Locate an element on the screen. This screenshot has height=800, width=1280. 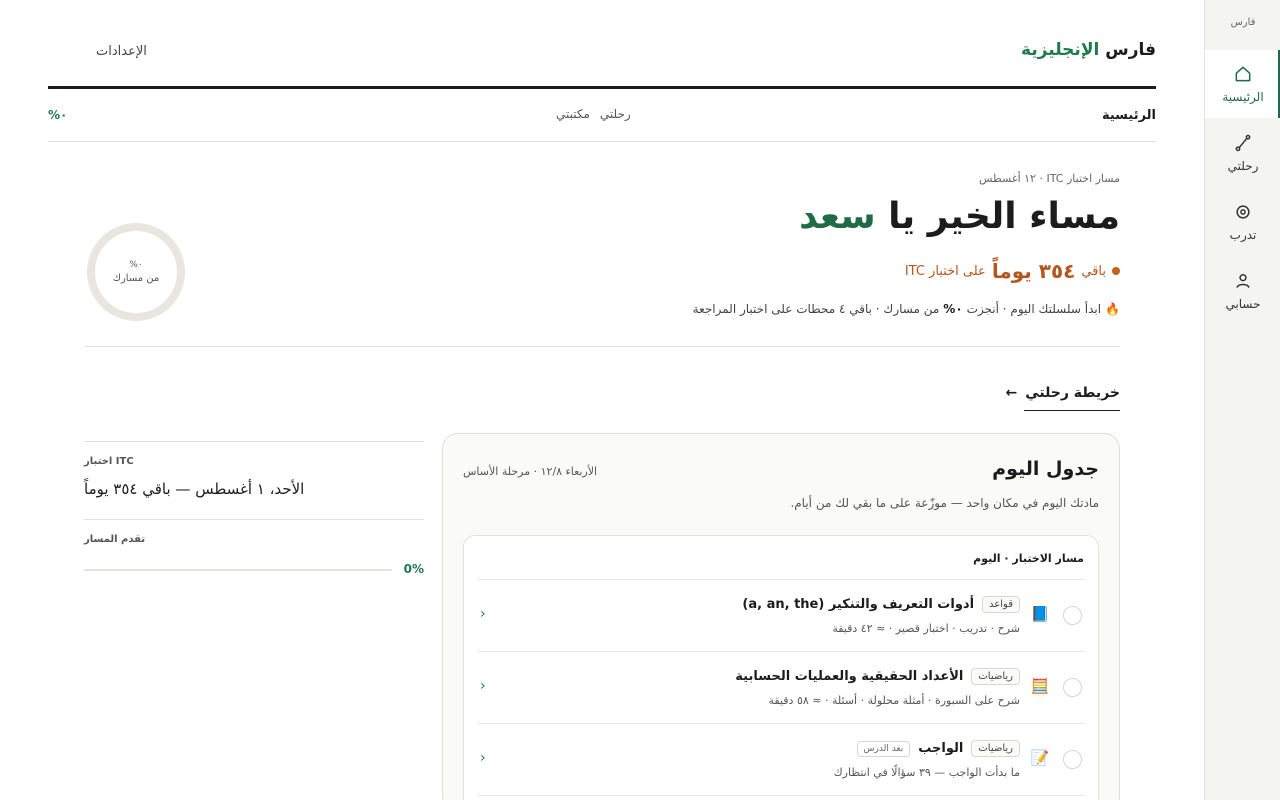
app-brand: فارس الإنجليزية is located at coordinates (1088, 50).